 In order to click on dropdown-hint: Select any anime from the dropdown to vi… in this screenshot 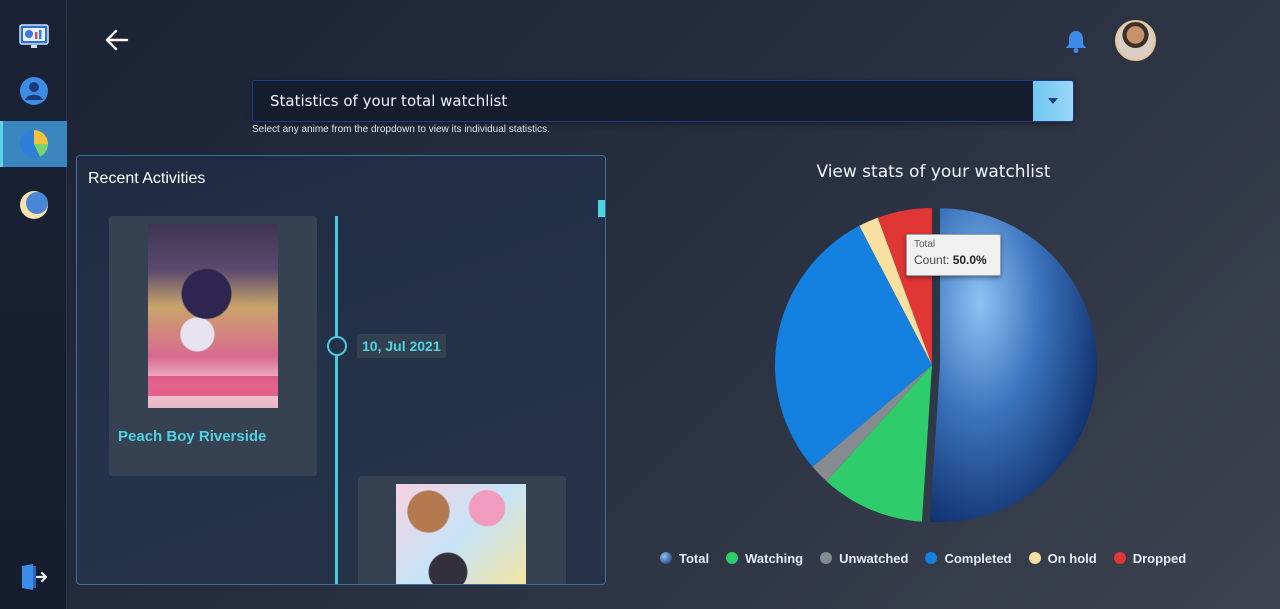, I will do `click(401, 129)`.